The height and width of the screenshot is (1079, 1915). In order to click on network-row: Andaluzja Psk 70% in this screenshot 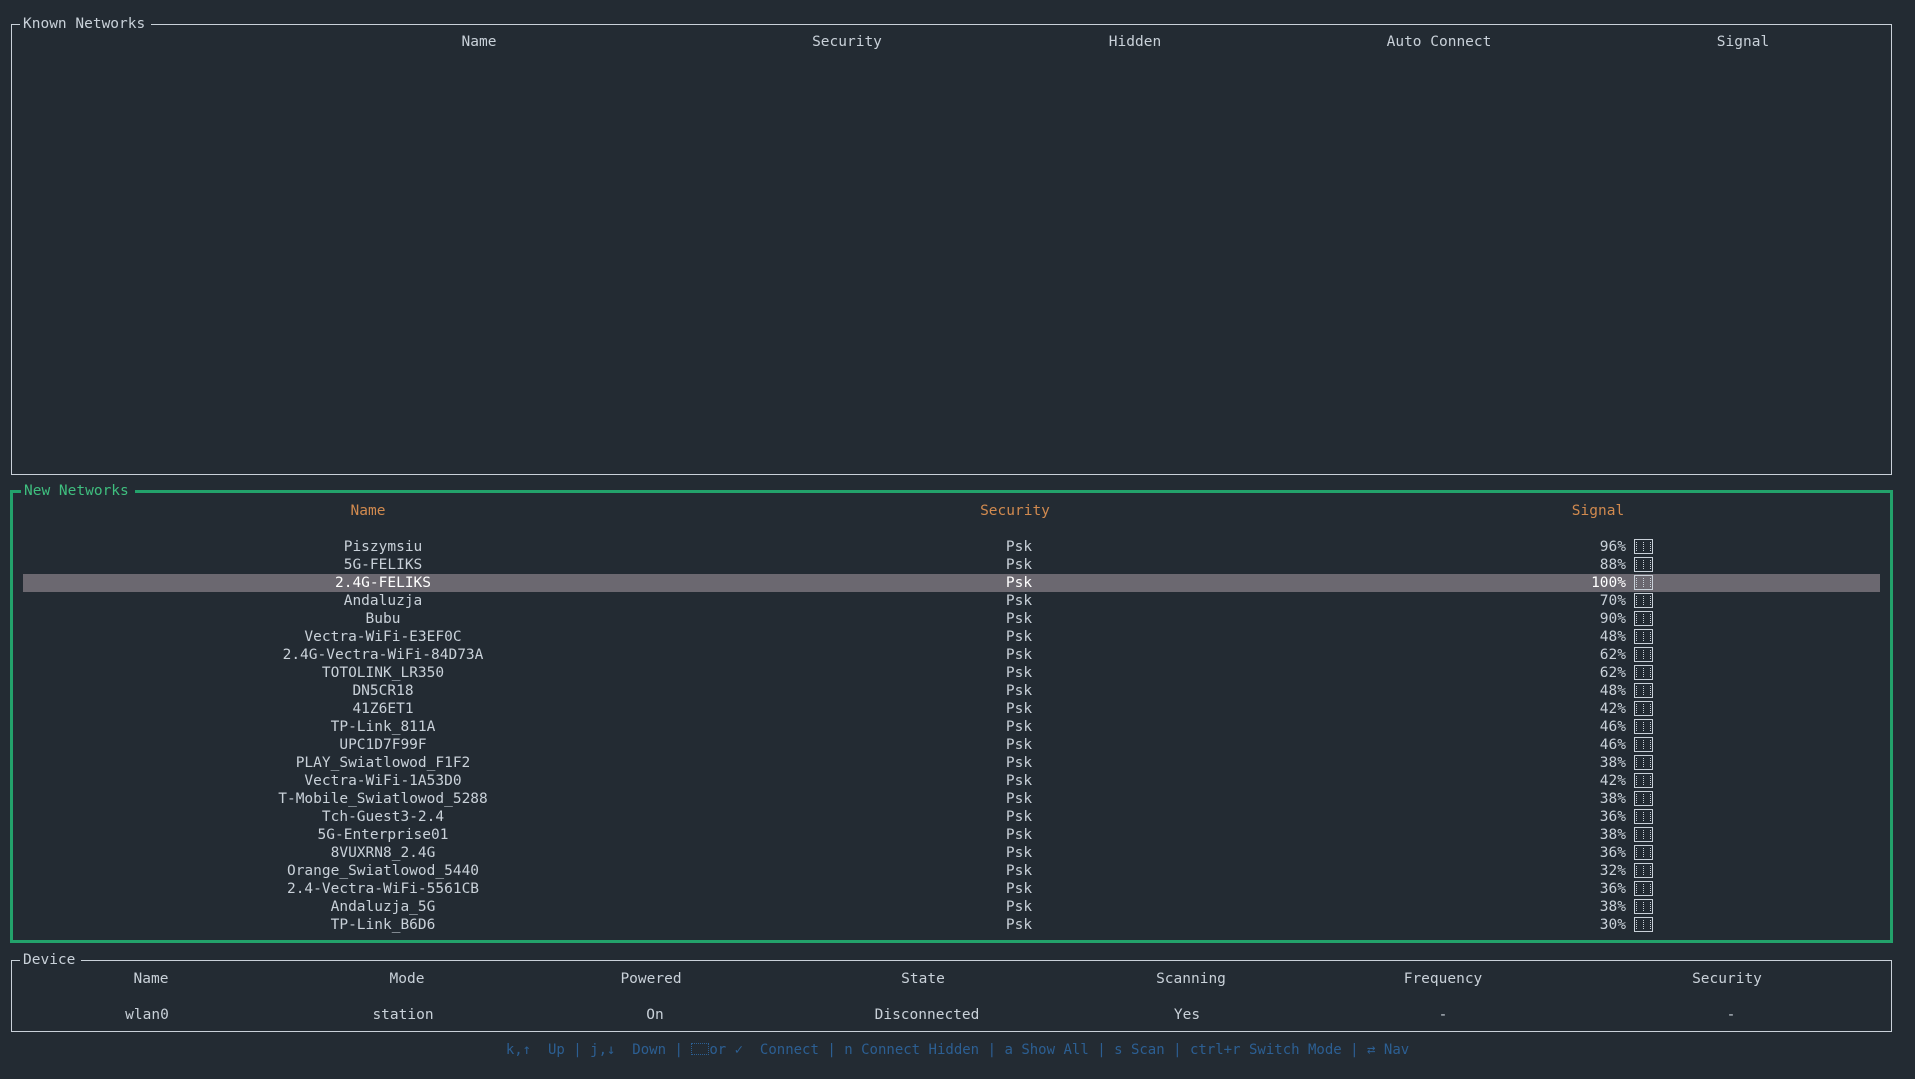, I will do `click(951, 601)`.